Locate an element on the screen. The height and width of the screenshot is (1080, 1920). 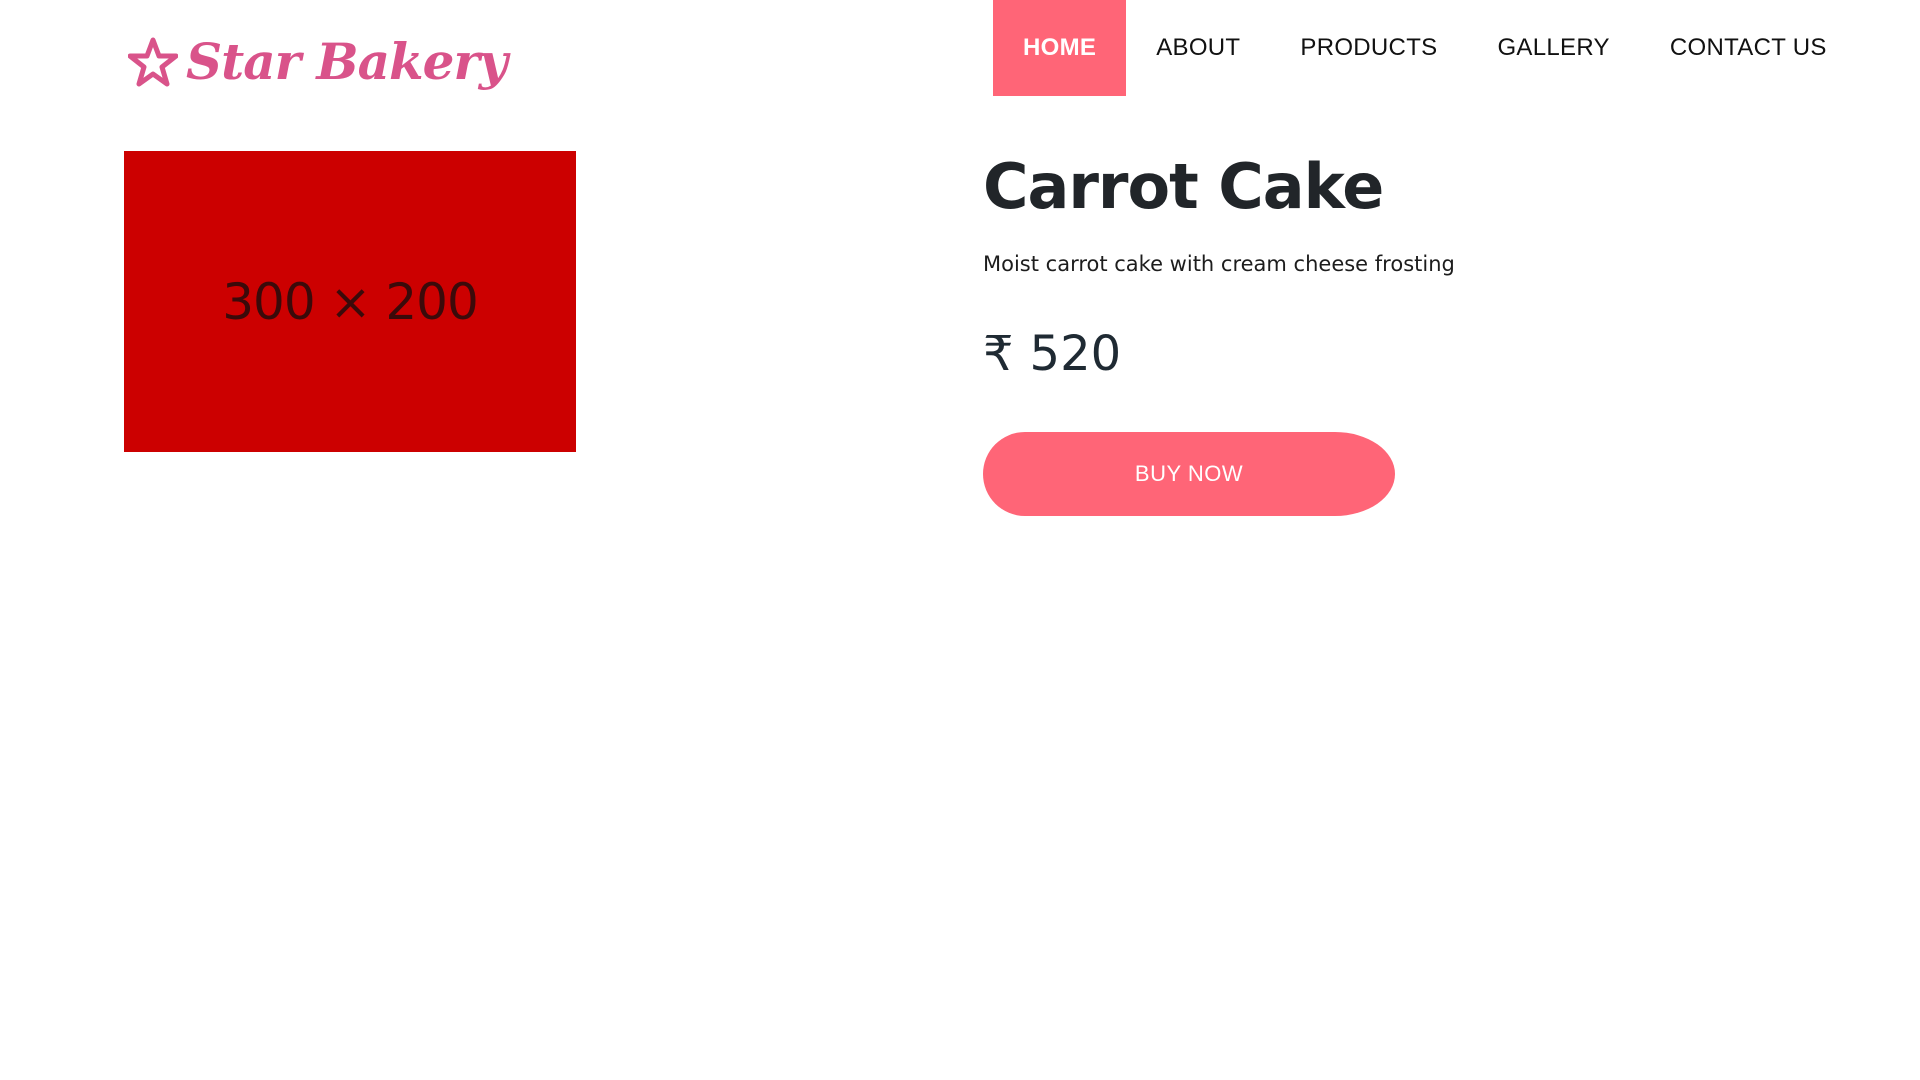
nav-item-about: ABOUT is located at coordinates (1198, 48).